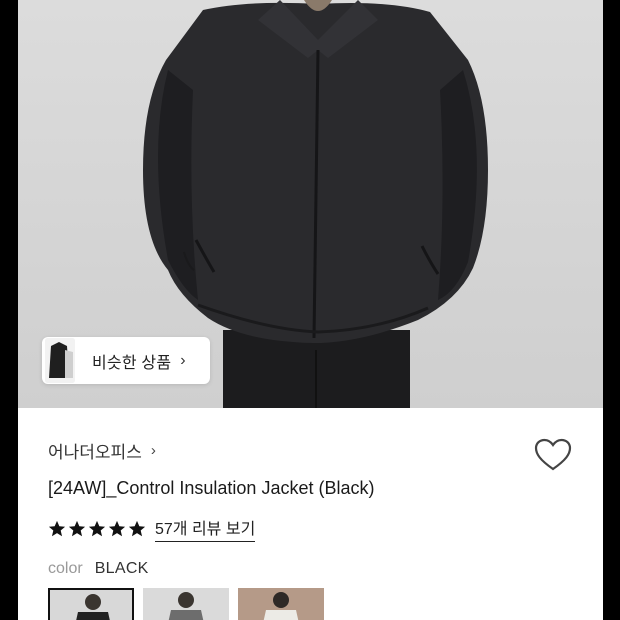 The image size is (620, 620). Describe the element at coordinates (281, 604) in the screenshot. I see `color-swatch-ivory` at that location.